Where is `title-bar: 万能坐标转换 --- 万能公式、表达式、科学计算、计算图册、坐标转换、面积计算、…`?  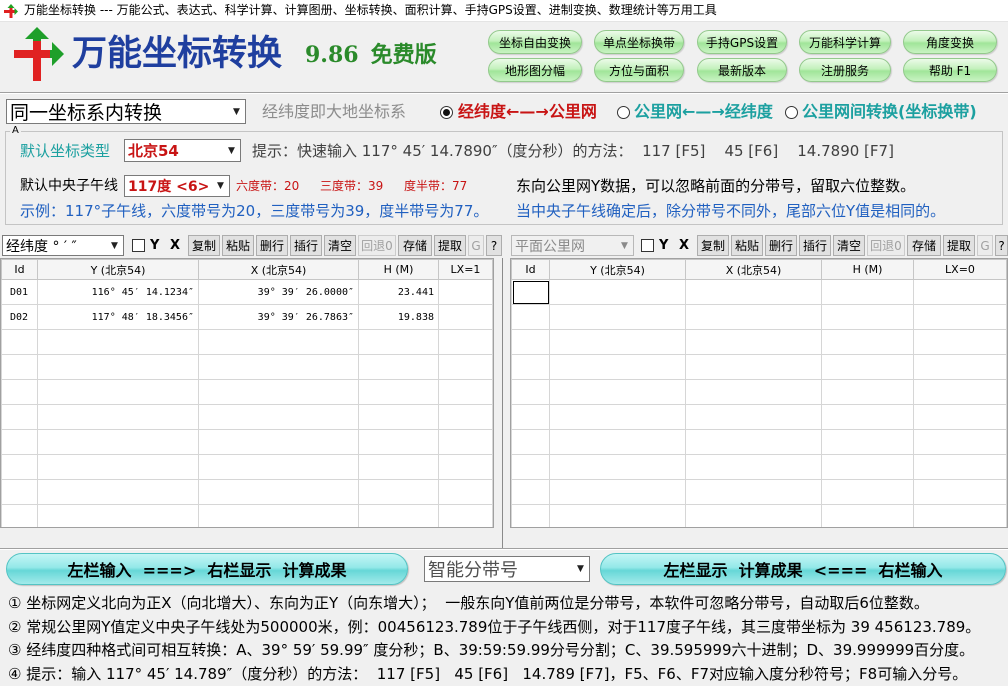
title-bar: 万能坐标转换 --- 万能公式、表达式、科学计算、计算图册、坐标转换、面积计算、… is located at coordinates (504, 11).